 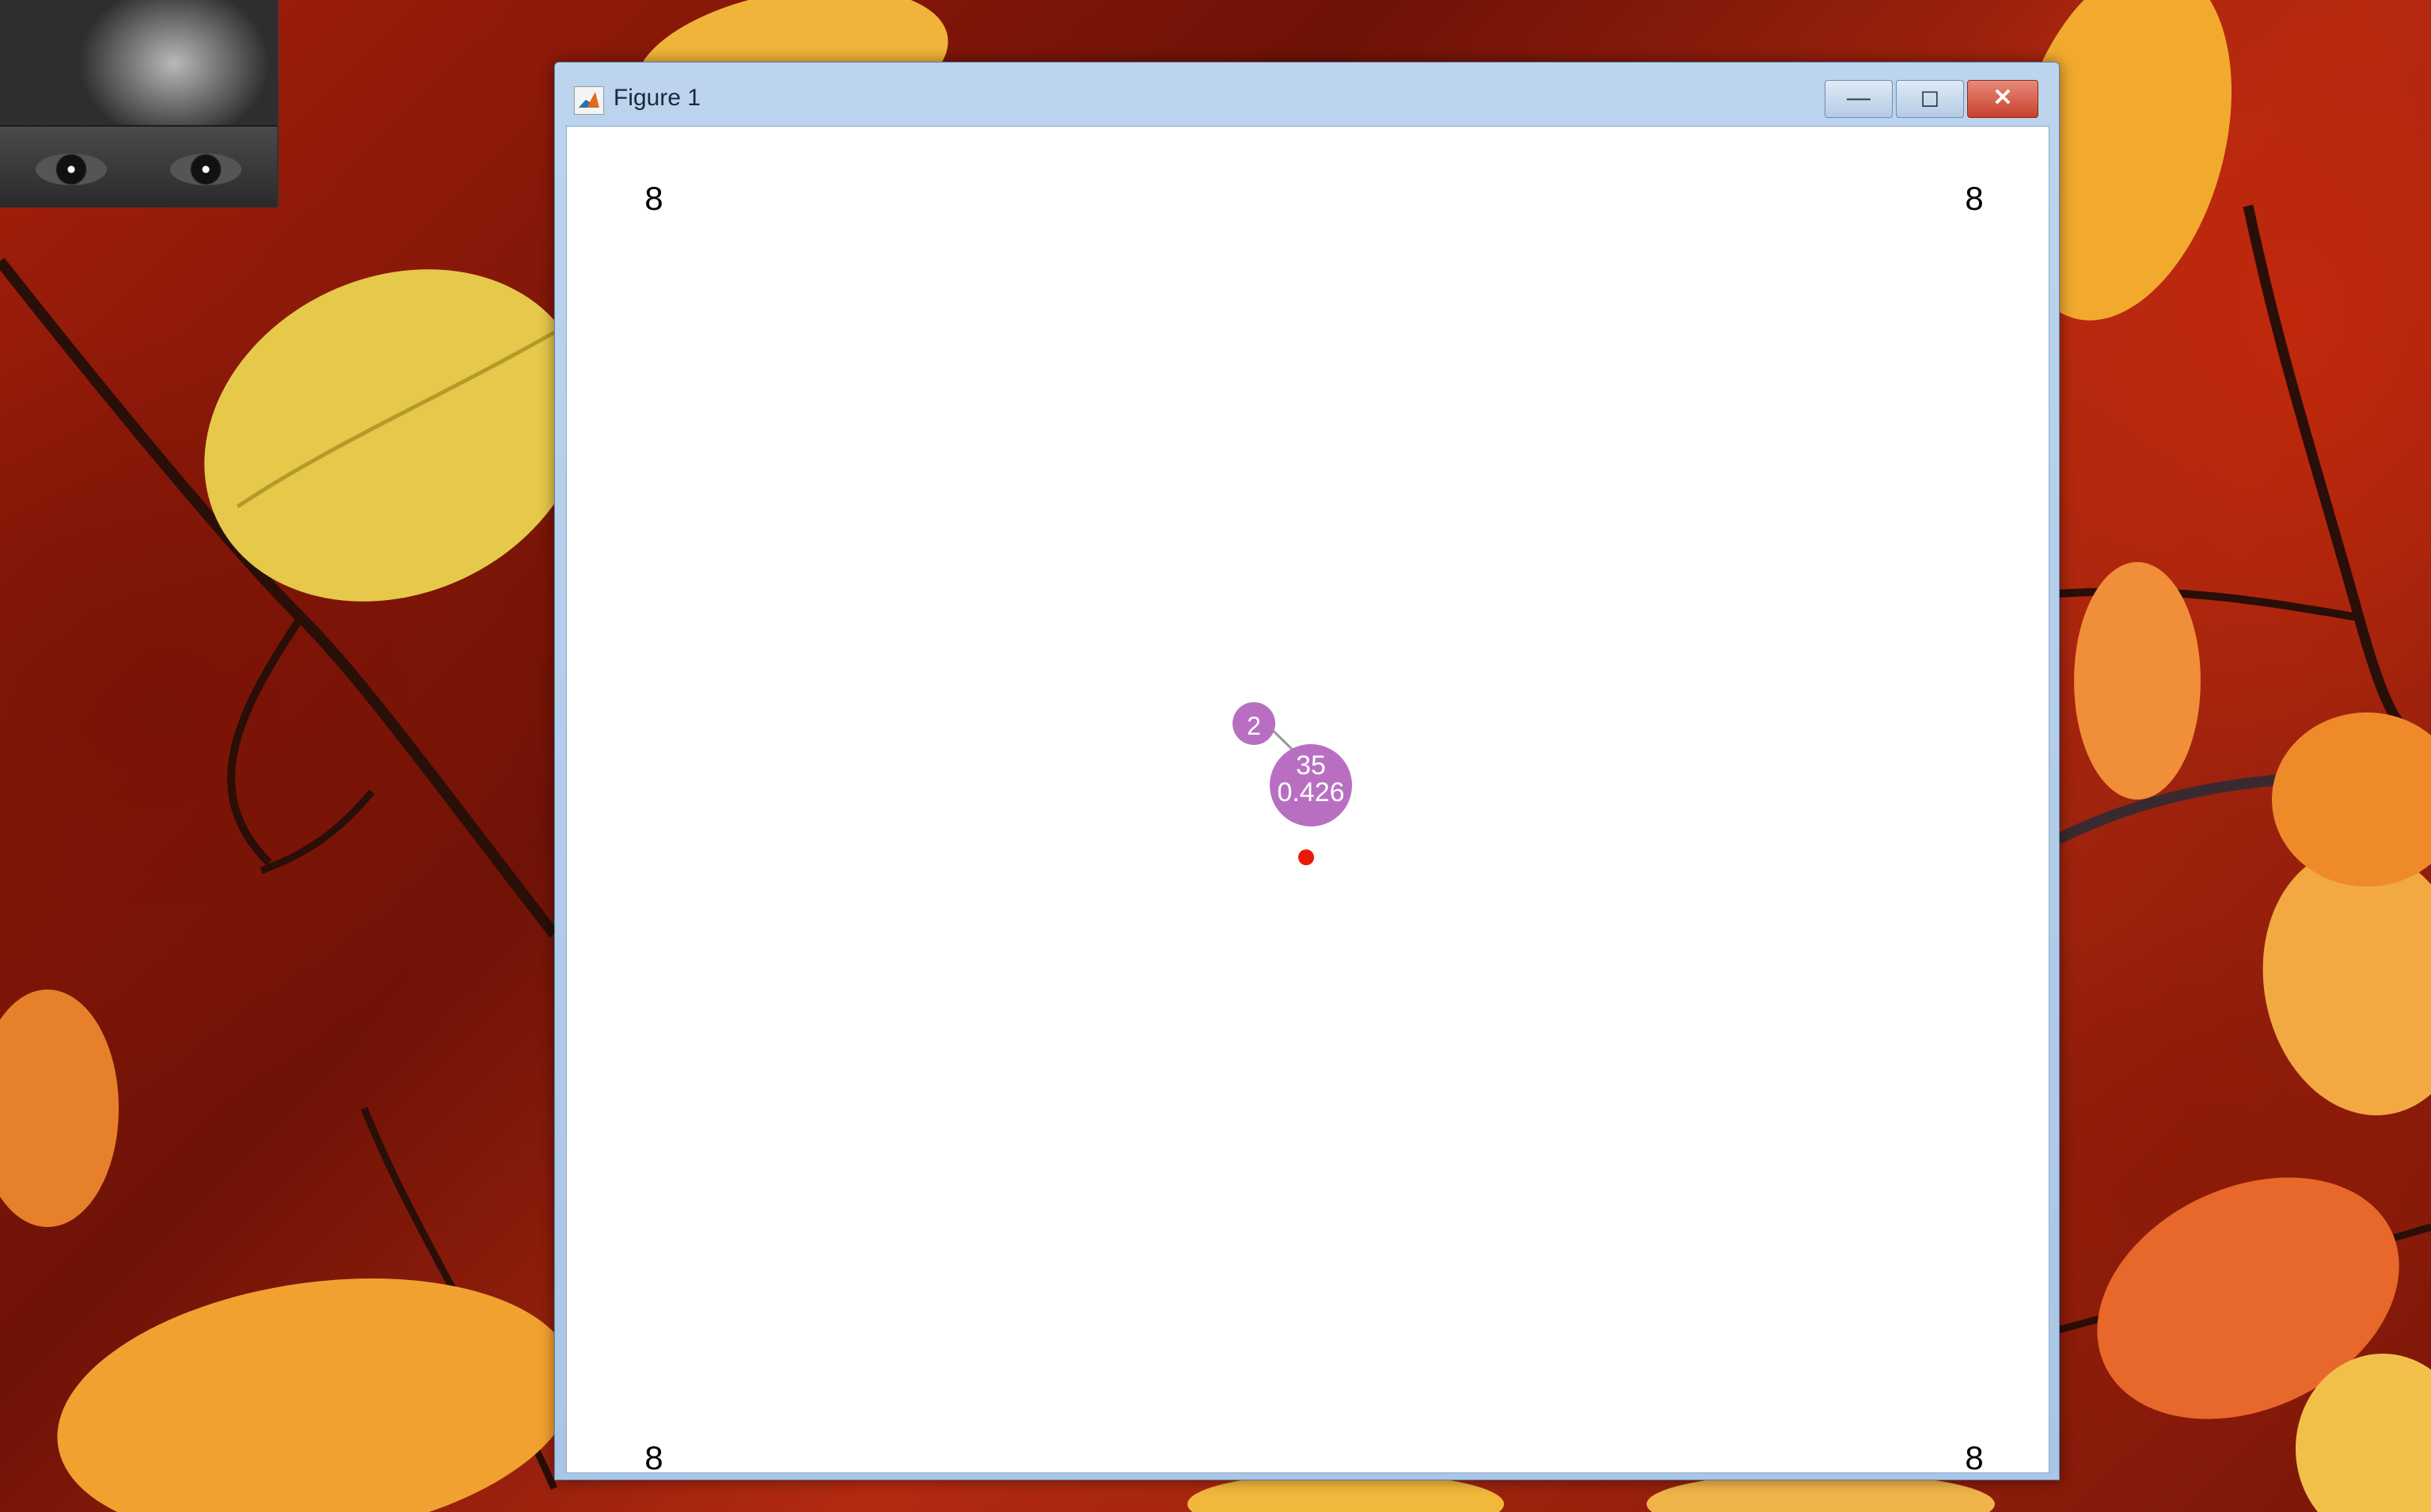 I want to click on corner-label-top-left: 8, so click(x=653, y=198).